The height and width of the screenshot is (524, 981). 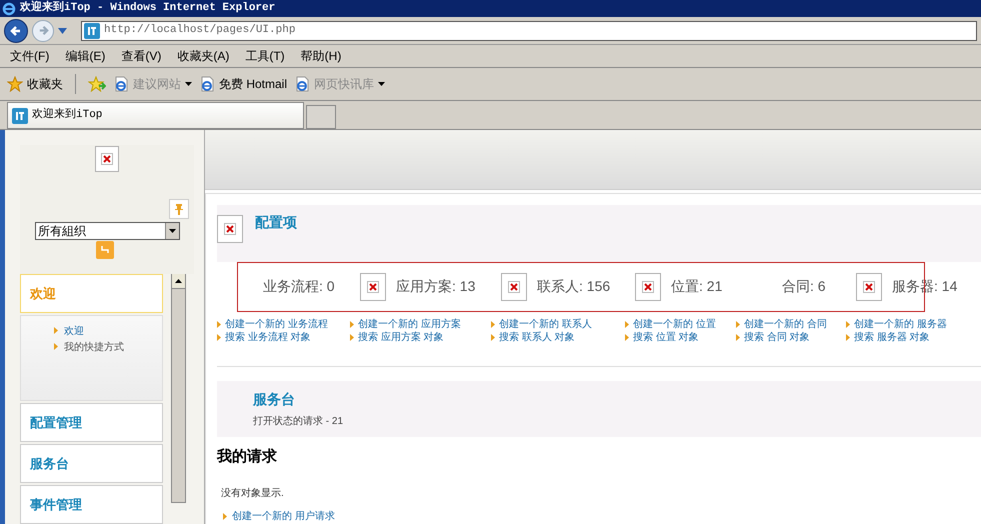 What do you see at coordinates (804, 286) in the screenshot?
I see `stat-count: 合同: 6` at bounding box center [804, 286].